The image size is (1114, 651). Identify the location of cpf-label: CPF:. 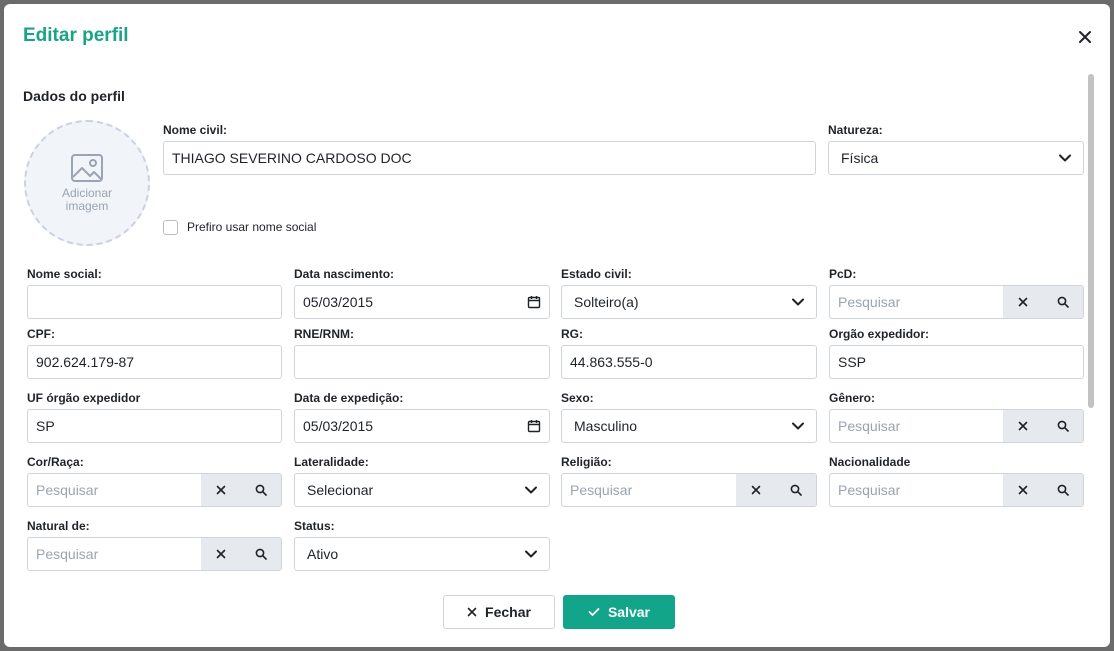
(41, 334).